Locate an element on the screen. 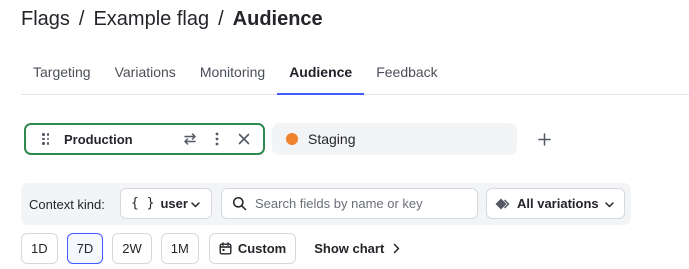  tab-feedback: Feedback is located at coordinates (406, 72).